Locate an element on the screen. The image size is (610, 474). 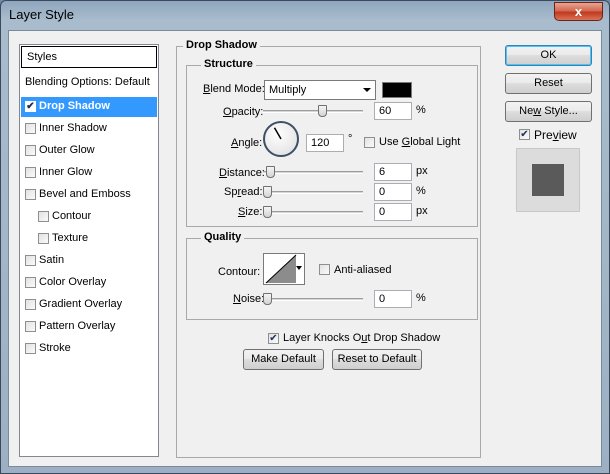
spread-slider is located at coordinates (313, 192).